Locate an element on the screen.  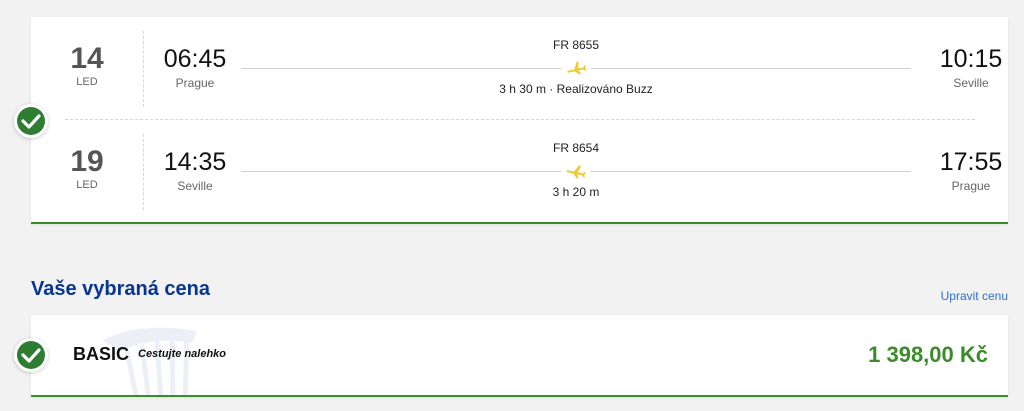
return-arrival-time: 17:55 is located at coordinates (971, 162).